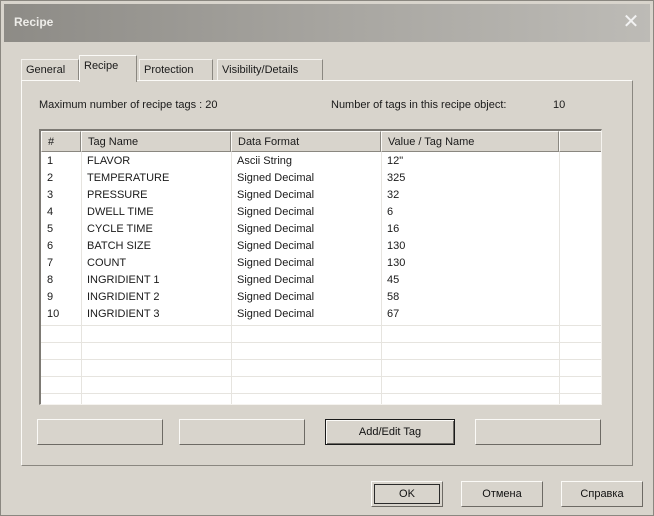  I want to click on cell-number: 3, so click(50, 195).